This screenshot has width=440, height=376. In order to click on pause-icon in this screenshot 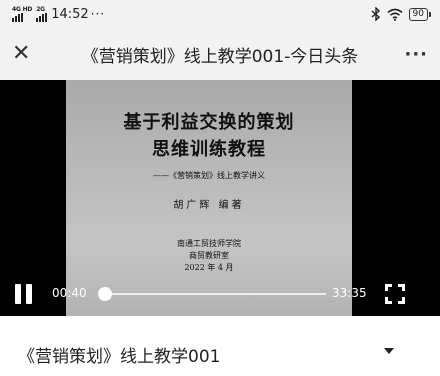, I will do `click(24, 294)`.